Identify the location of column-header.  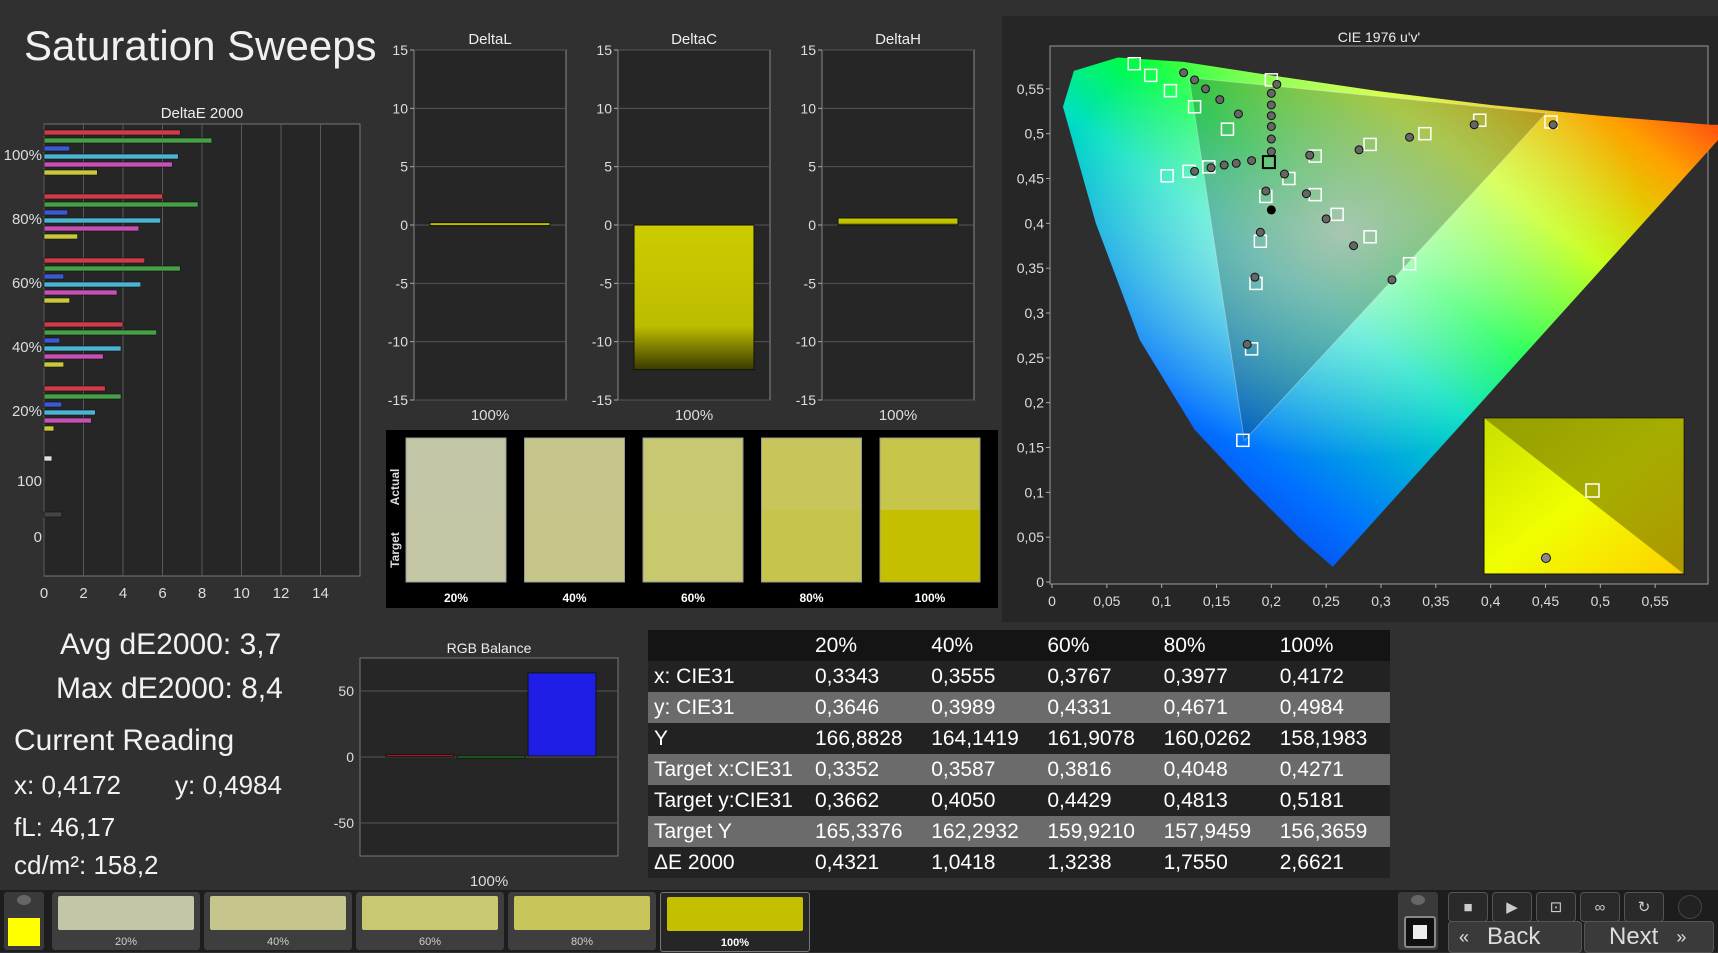
(728, 645).